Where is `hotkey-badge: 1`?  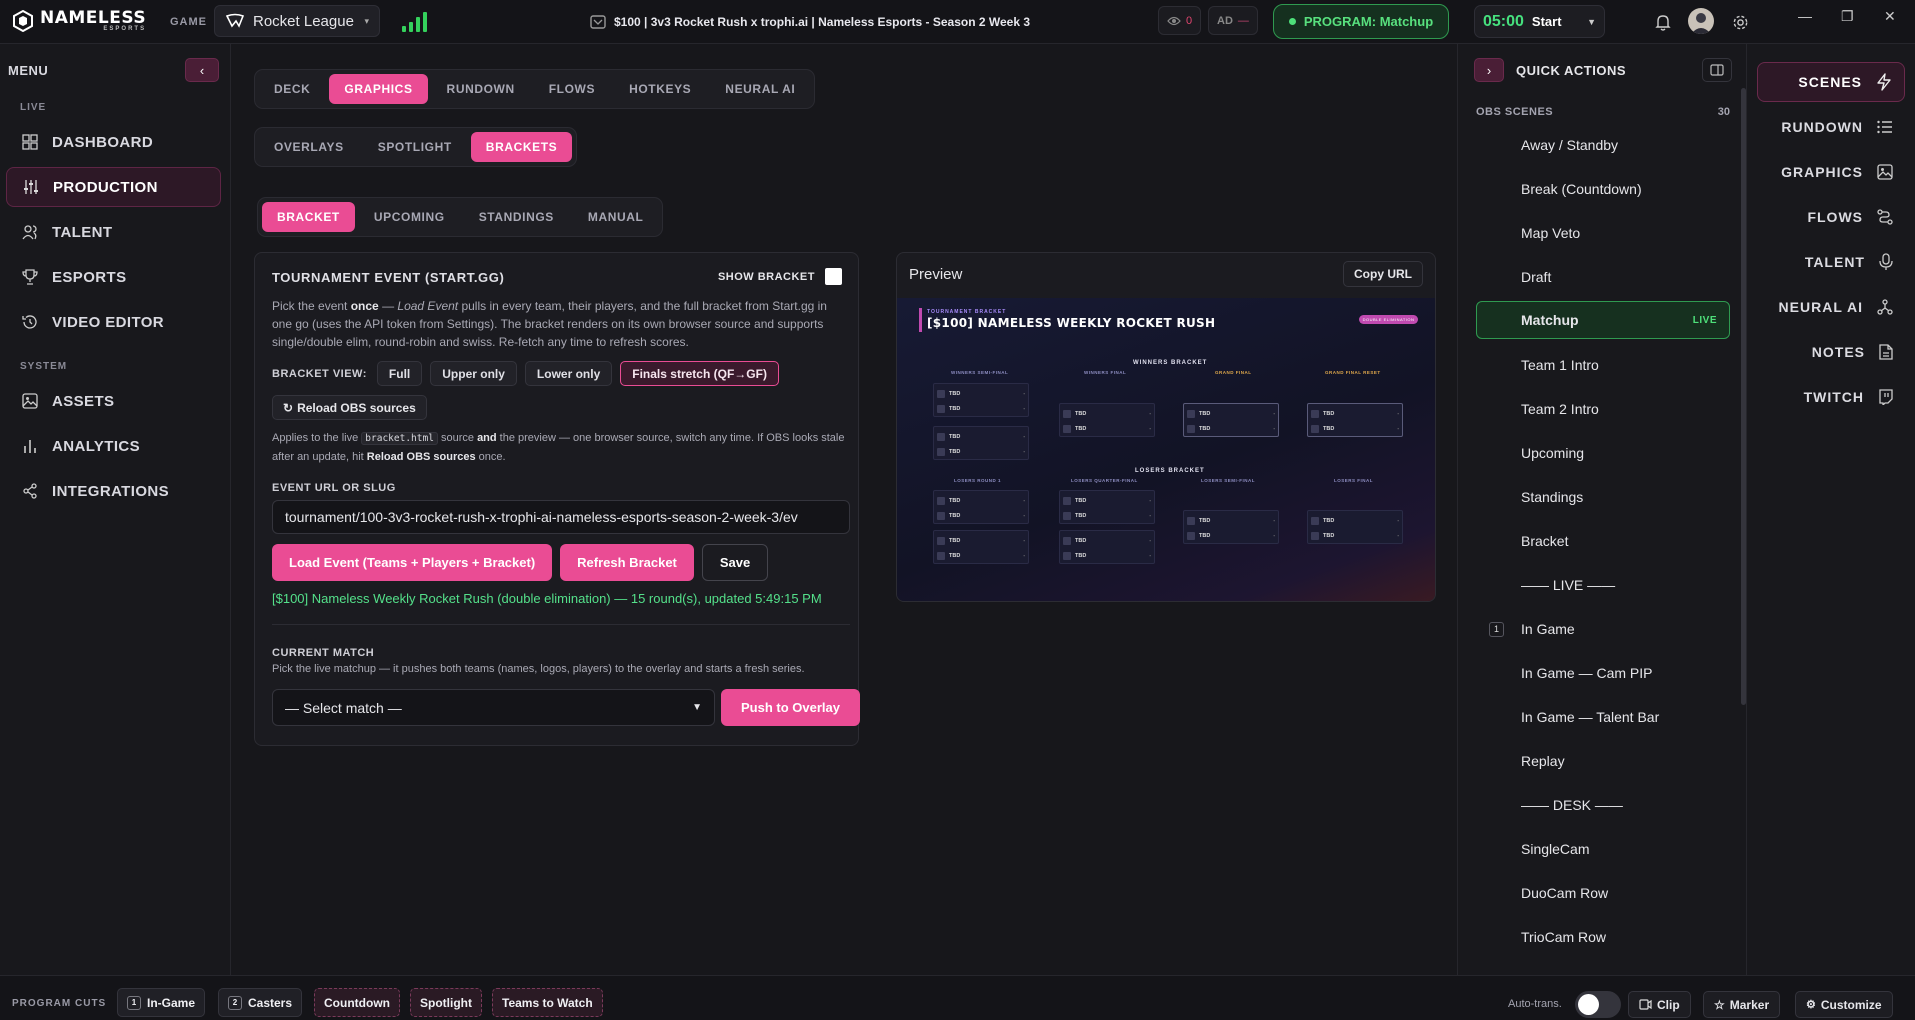
hotkey-badge: 1 is located at coordinates (134, 1002).